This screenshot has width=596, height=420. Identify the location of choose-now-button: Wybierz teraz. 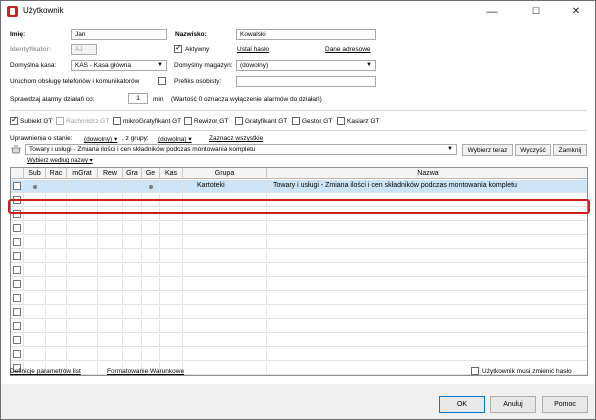
(487, 150).